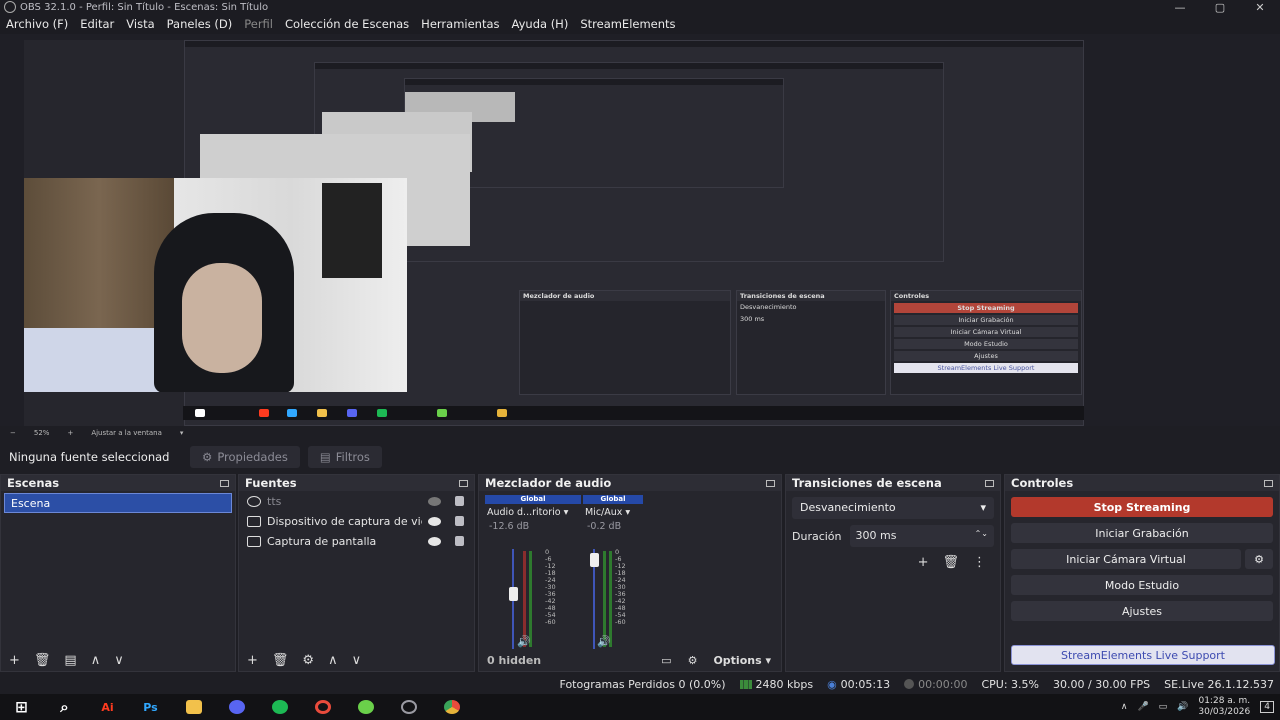 This screenshot has height=720, width=1280. Describe the element at coordinates (200, 24) in the screenshot. I see `menu-paneles: Paneles (D)` at that location.